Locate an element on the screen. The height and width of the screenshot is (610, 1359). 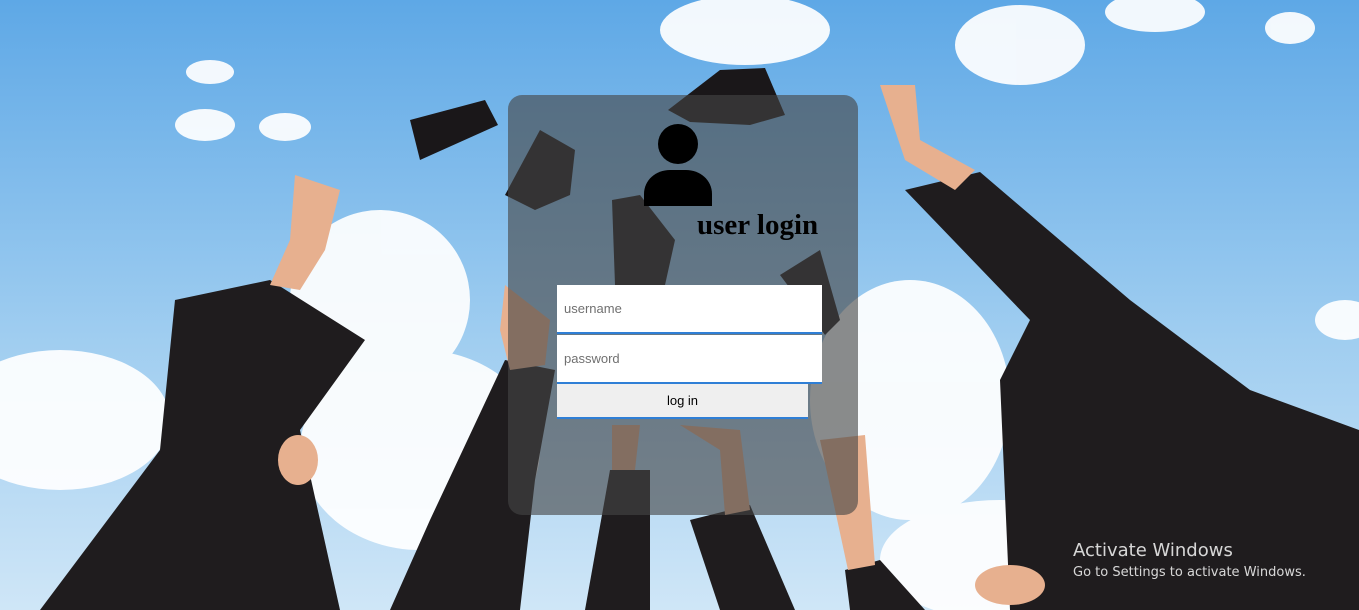
watermark-subtitle: Go to Settings to activate Windows. is located at coordinates (1189, 572).